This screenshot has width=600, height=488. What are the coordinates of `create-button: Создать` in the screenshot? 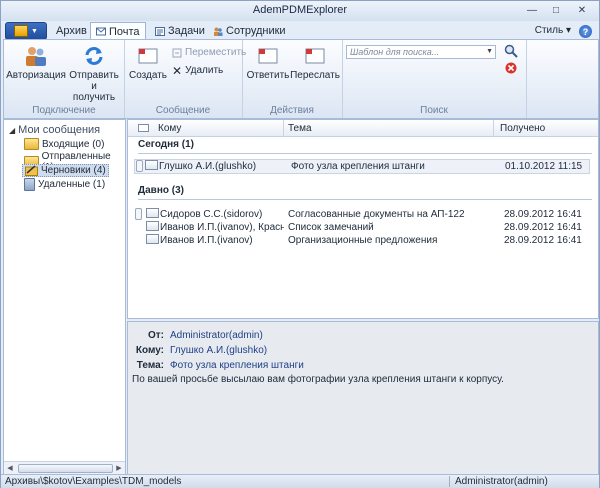 It's located at (148, 63).